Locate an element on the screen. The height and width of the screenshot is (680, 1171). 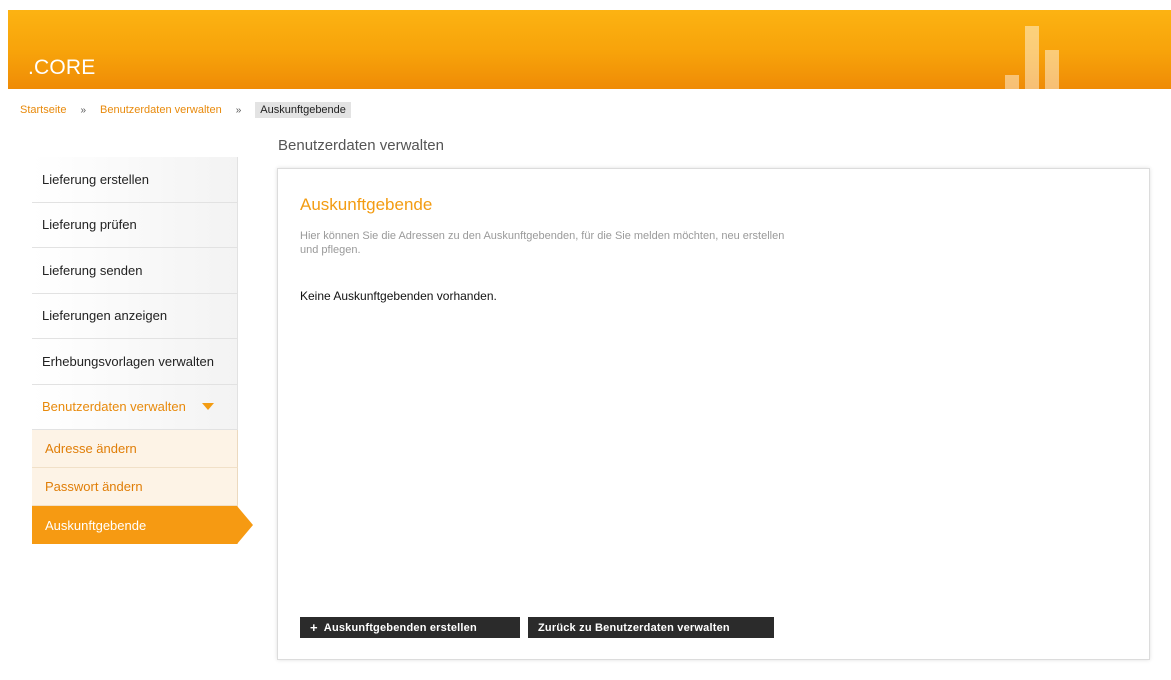
brand-logo: .CORE is located at coordinates (62, 68).